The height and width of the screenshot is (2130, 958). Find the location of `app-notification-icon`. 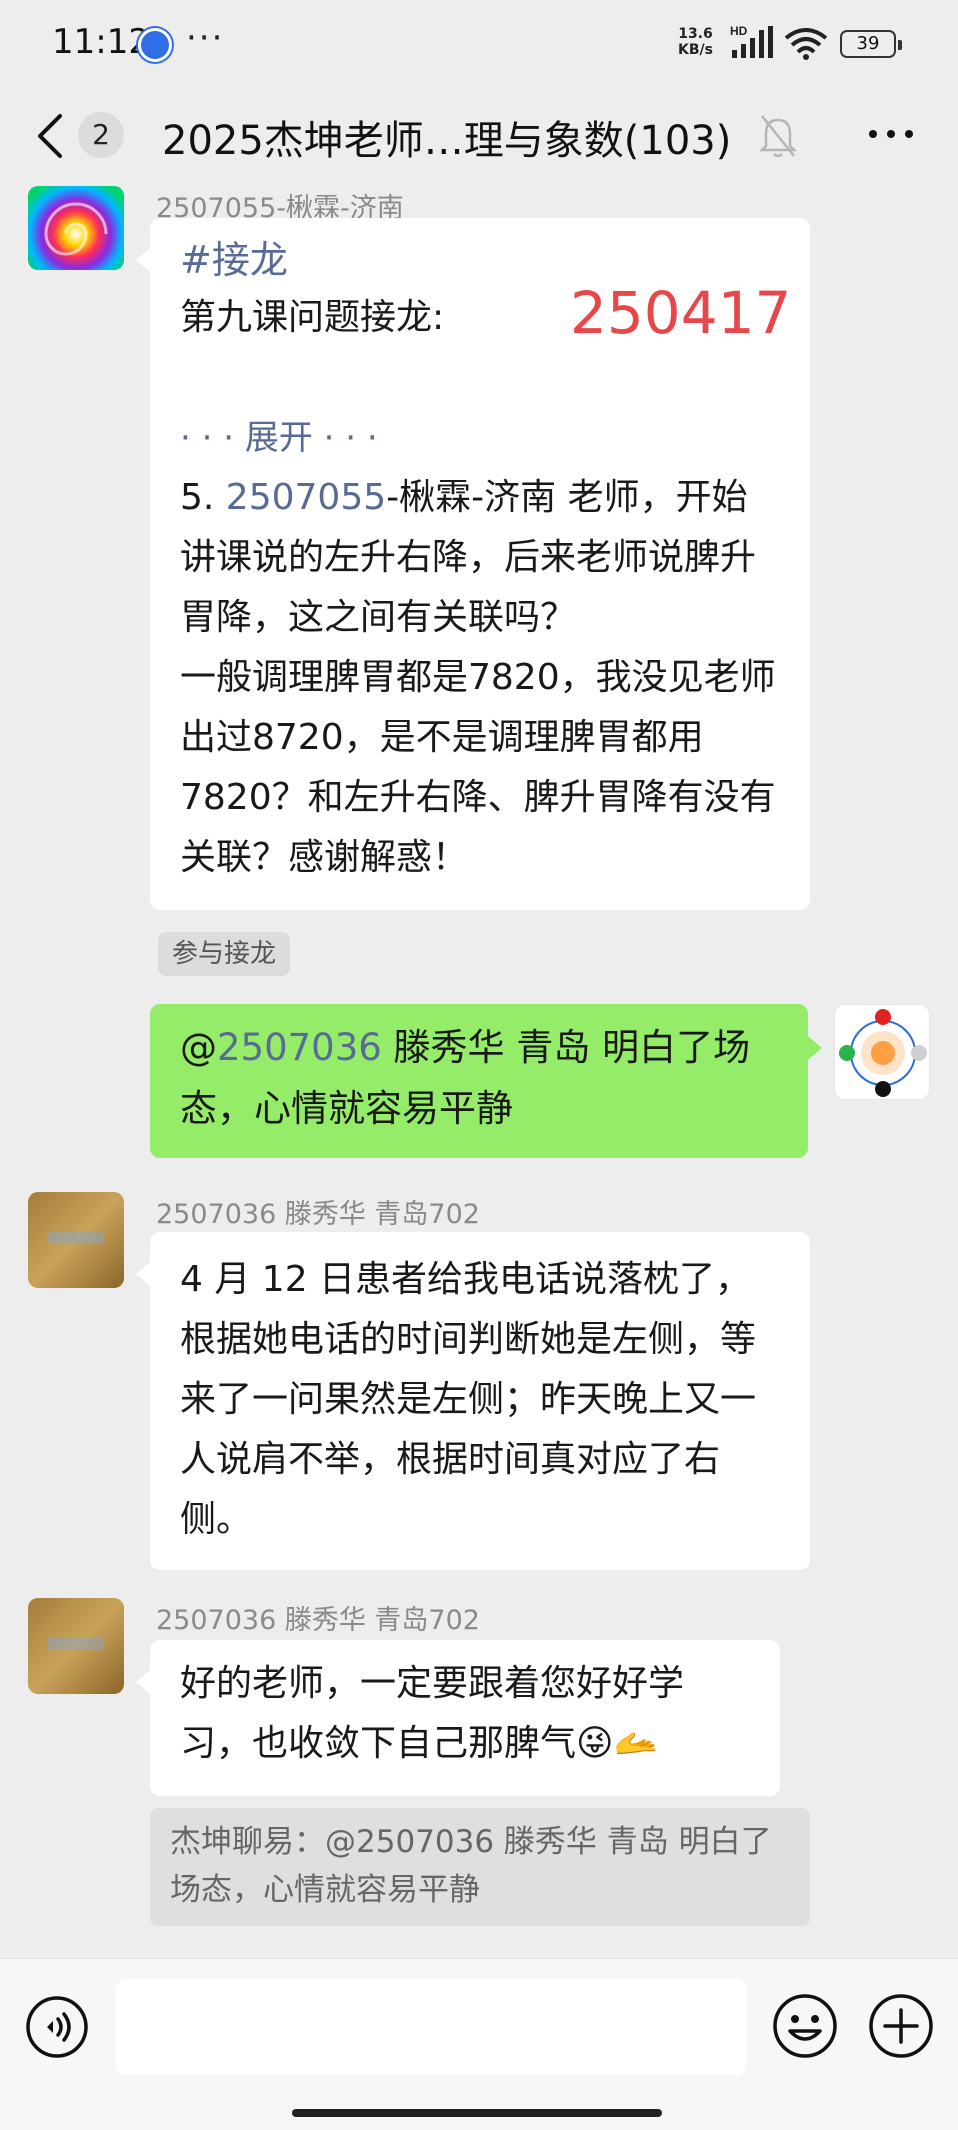

app-notification-icon is located at coordinates (155, 45).